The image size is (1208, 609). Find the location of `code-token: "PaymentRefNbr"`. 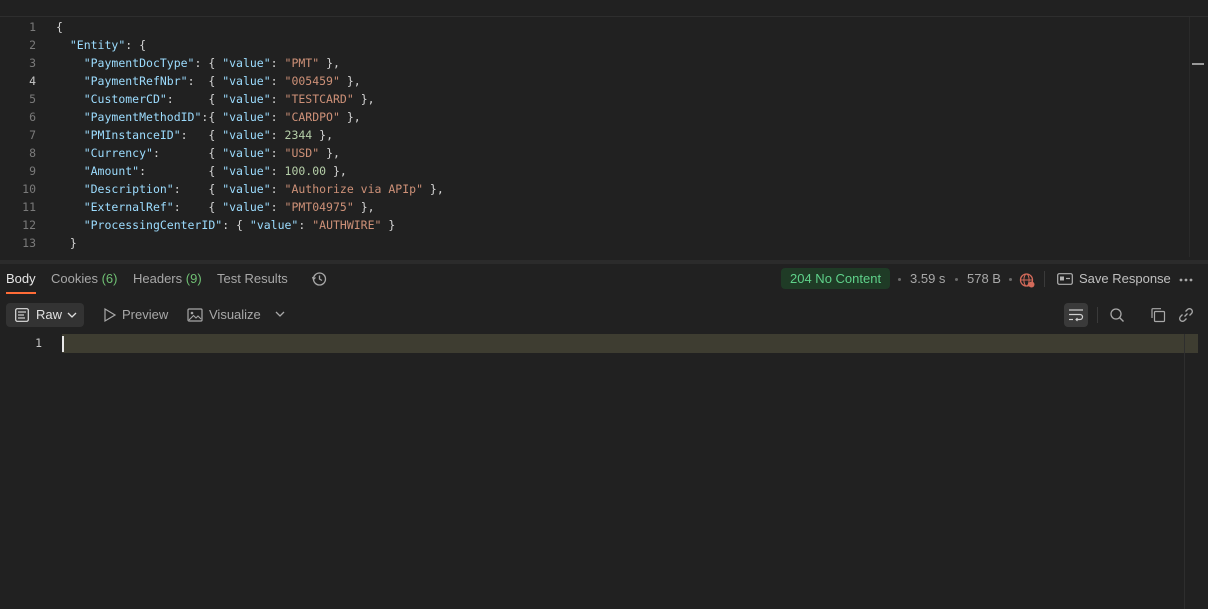

code-token: "PaymentRefNbr" is located at coordinates (135, 81).